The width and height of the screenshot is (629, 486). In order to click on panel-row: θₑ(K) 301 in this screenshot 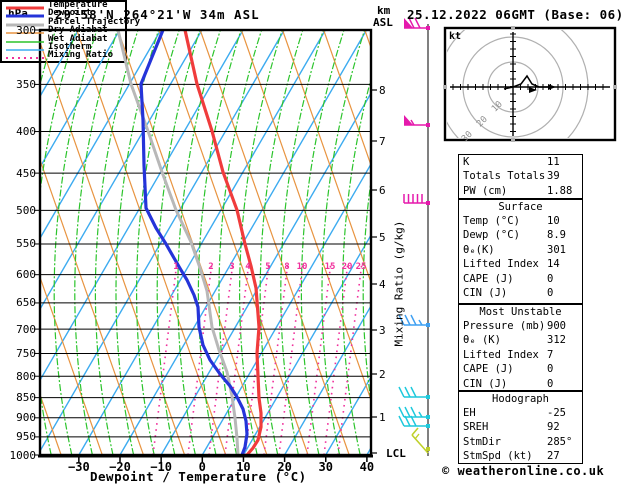, I will do `click(520, 250)`.